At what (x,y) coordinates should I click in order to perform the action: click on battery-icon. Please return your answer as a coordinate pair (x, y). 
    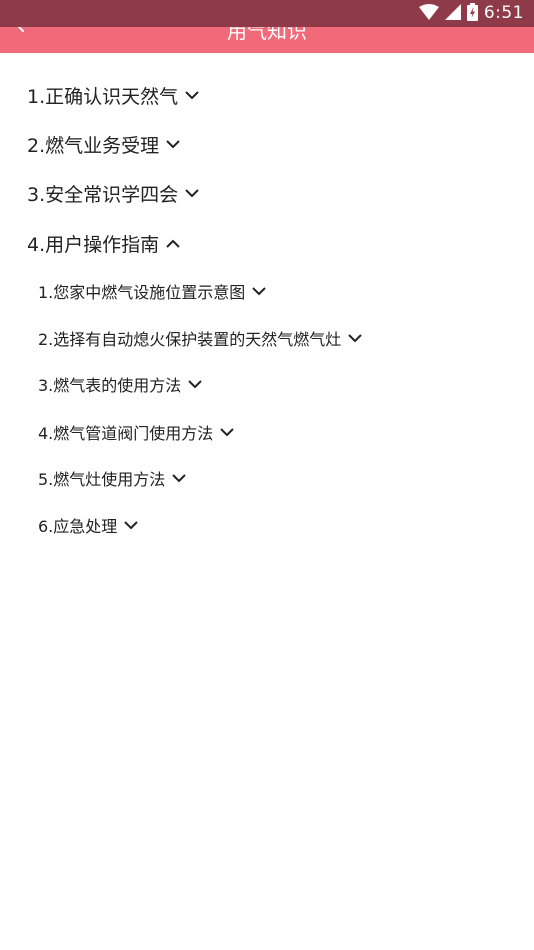
    Looking at the image, I should click on (472, 13).